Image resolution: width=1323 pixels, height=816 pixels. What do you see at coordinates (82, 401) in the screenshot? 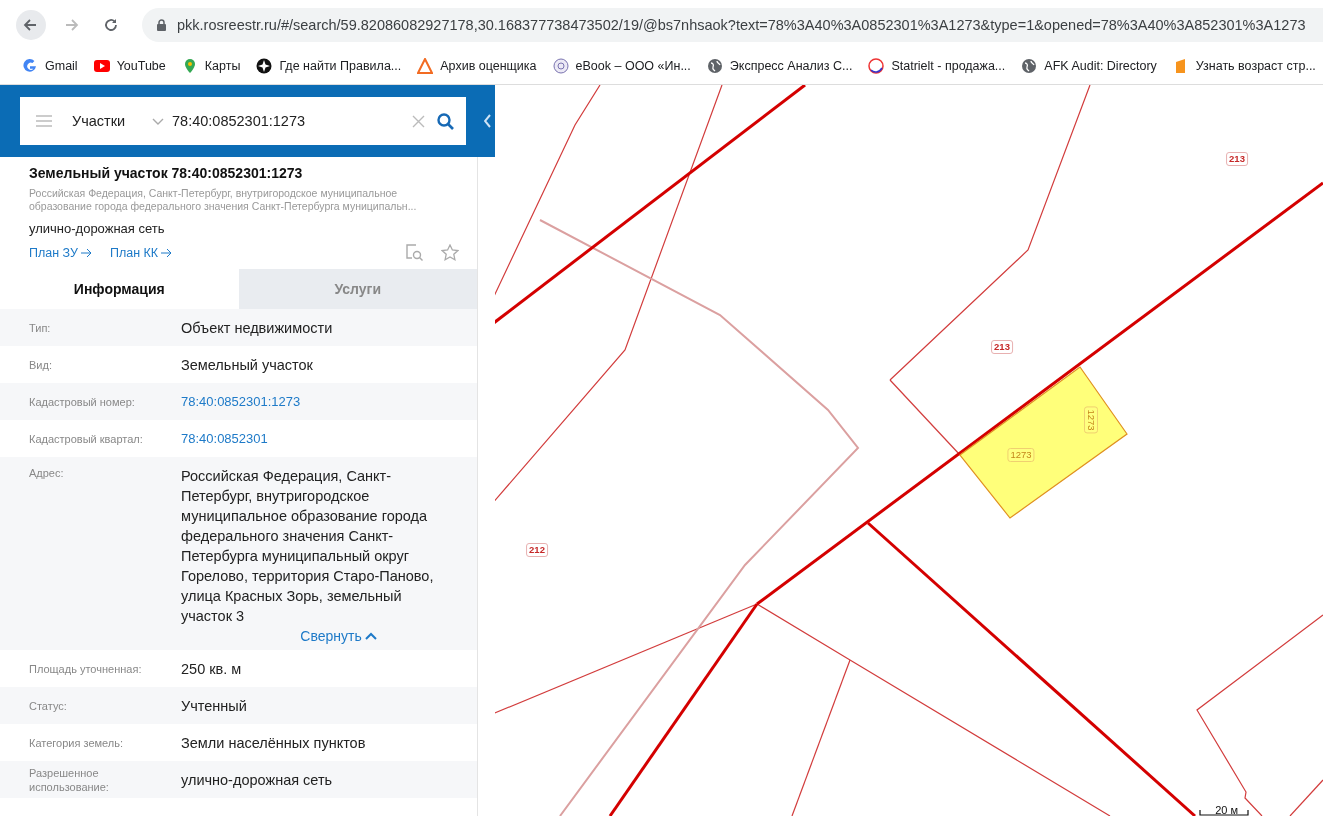
I see `field-label: Кадастровый номер:` at bounding box center [82, 401].